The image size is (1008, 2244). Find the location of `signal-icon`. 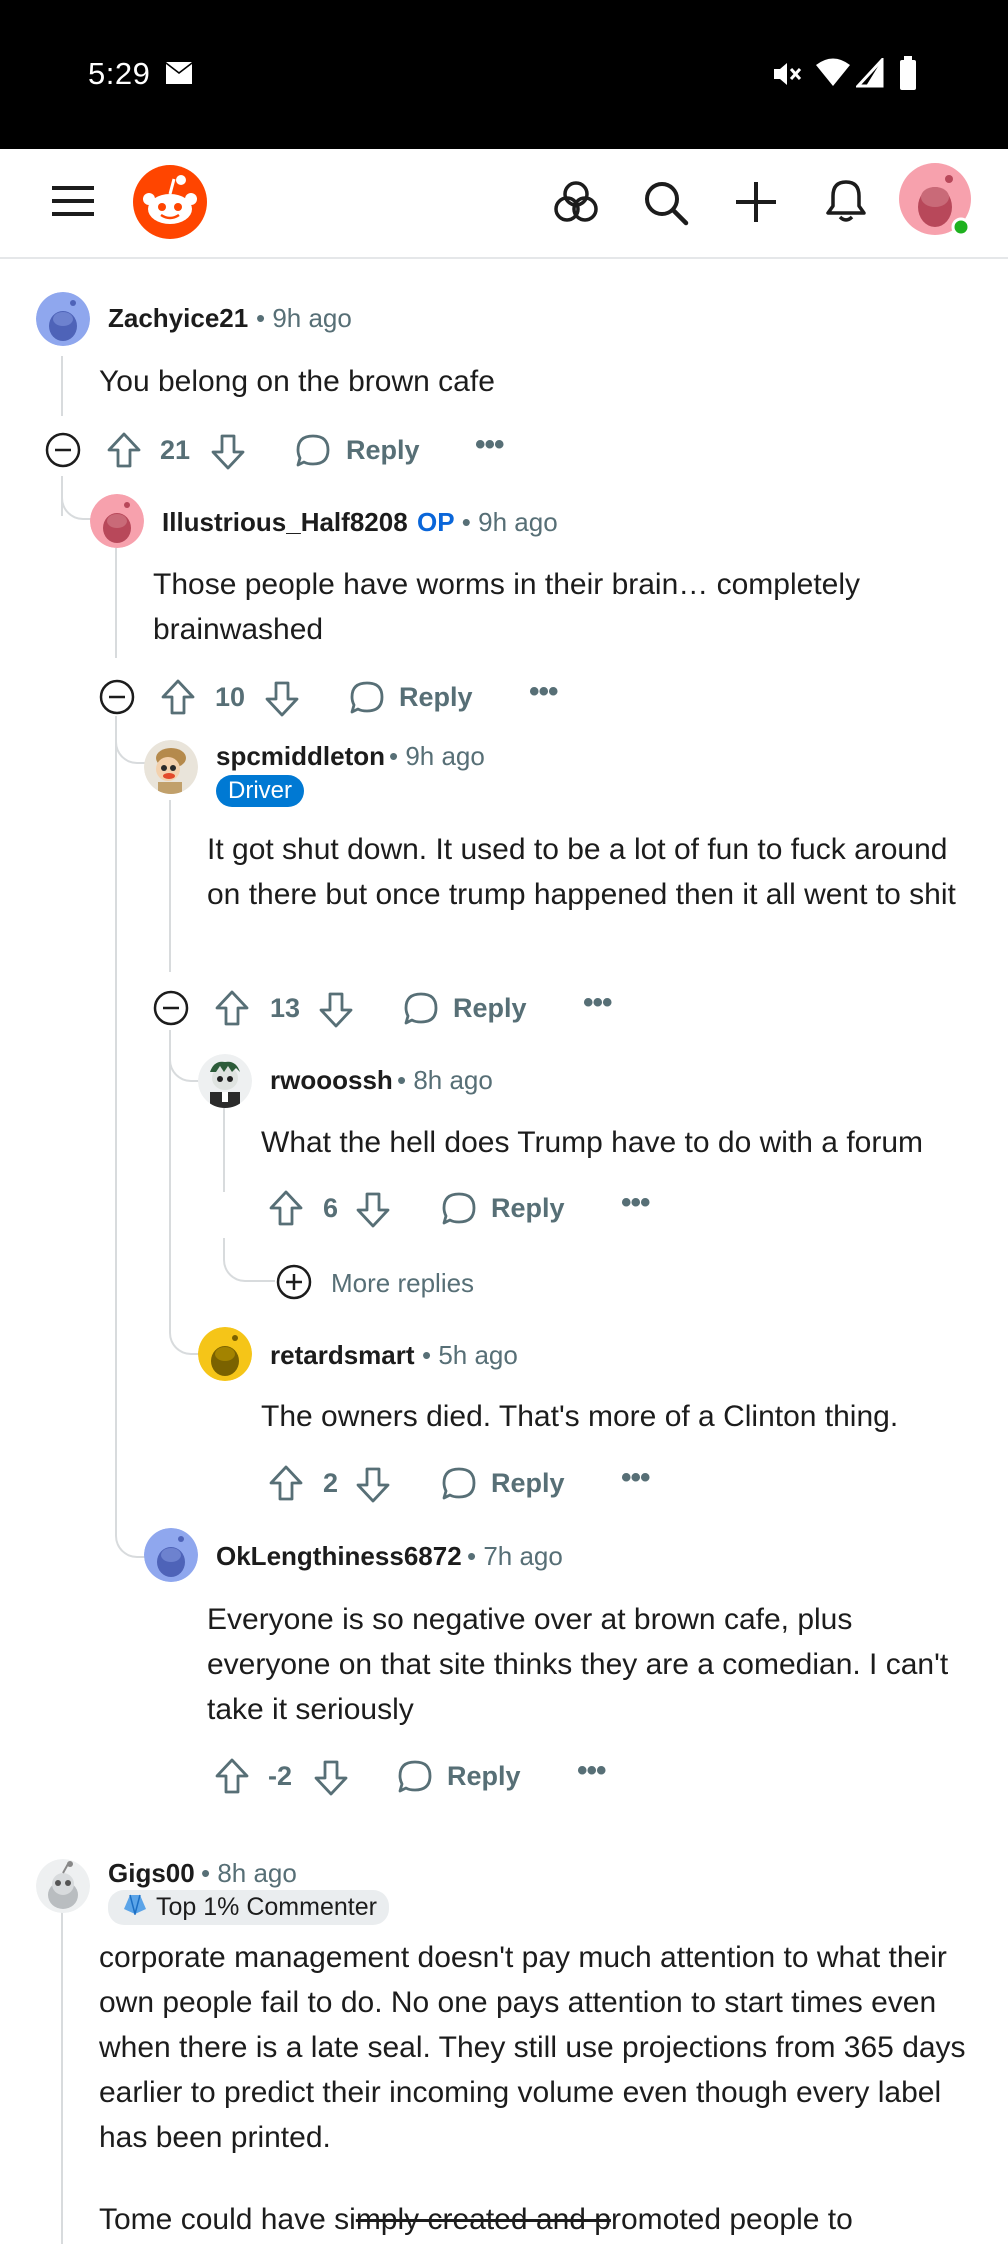

signal-icon is located at coordinates (869, 74).